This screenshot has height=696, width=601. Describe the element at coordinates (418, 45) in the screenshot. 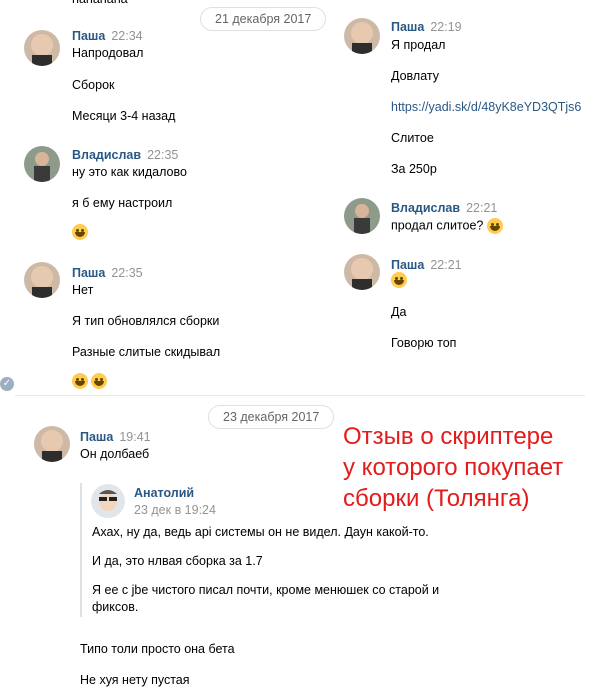

I see `message-text: Я продал` at that location.